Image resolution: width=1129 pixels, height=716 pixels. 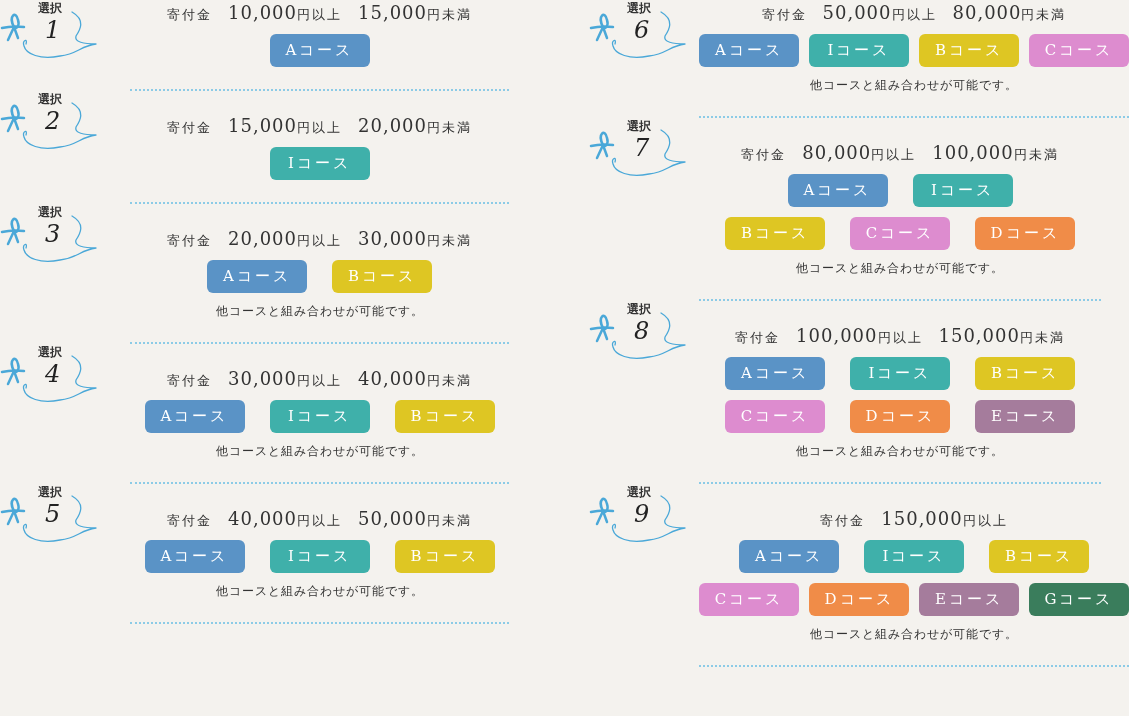 I want to click on option-number: 4, so click(x=53, y=374).